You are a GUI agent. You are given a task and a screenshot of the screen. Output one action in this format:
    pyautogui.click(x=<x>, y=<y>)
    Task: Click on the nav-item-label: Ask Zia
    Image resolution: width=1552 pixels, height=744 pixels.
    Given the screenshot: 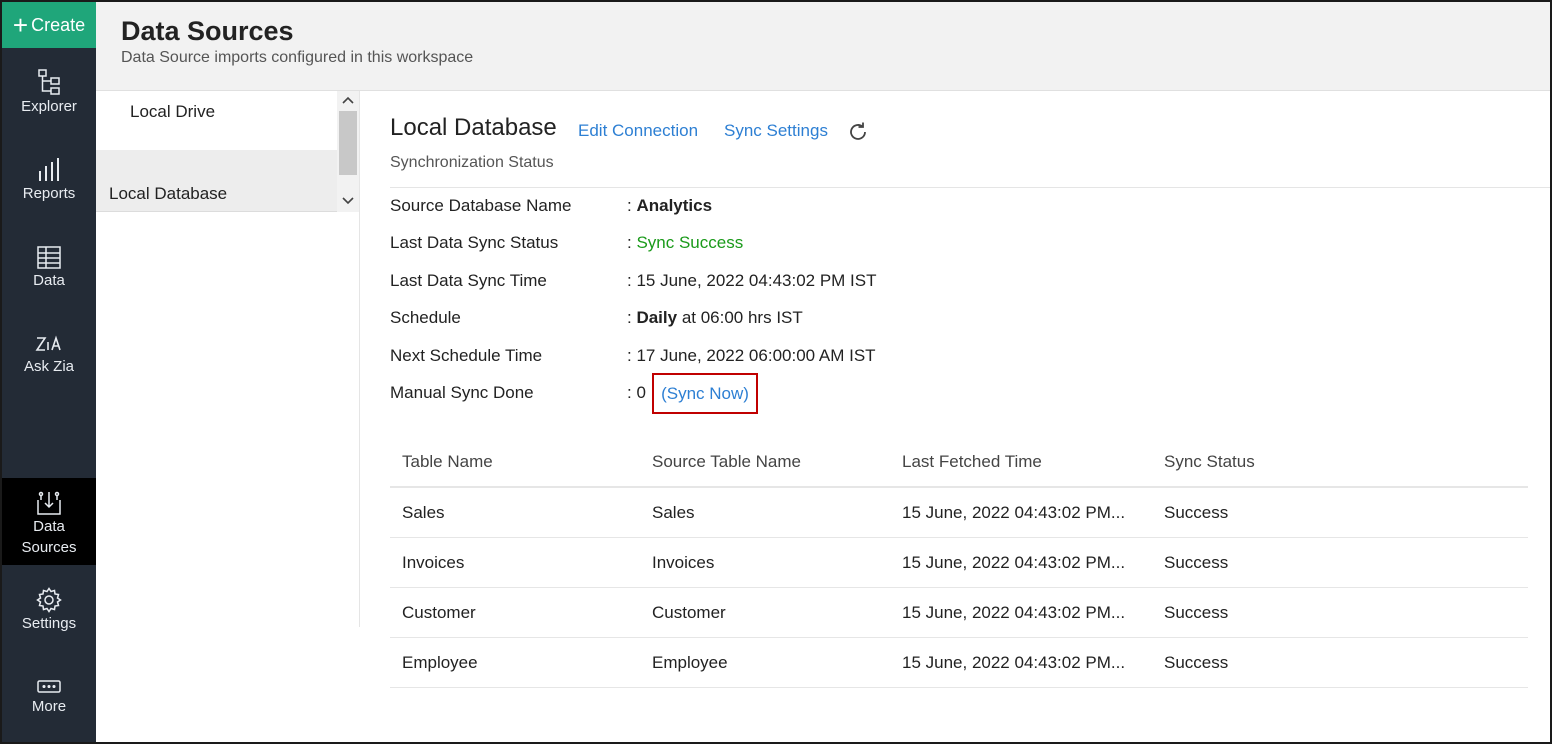 What is the action you would take?
    pyautogui.click(x=48, y=366)
    